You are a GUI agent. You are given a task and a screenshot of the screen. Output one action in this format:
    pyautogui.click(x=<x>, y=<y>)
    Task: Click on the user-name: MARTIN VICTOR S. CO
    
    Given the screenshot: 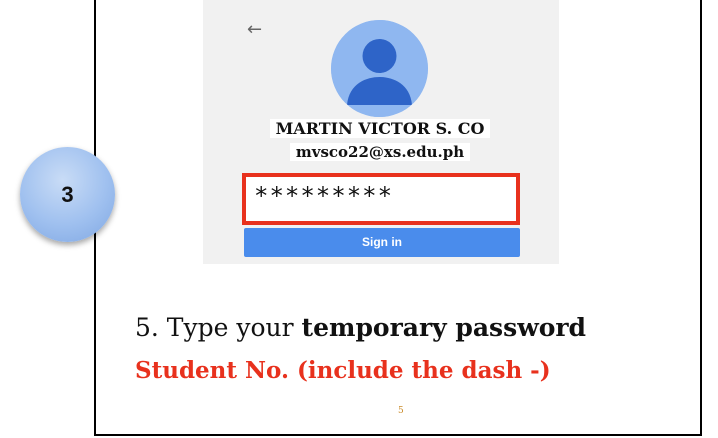 What is the action you would take?
    pyautogui.click(x=380, y=129)
    